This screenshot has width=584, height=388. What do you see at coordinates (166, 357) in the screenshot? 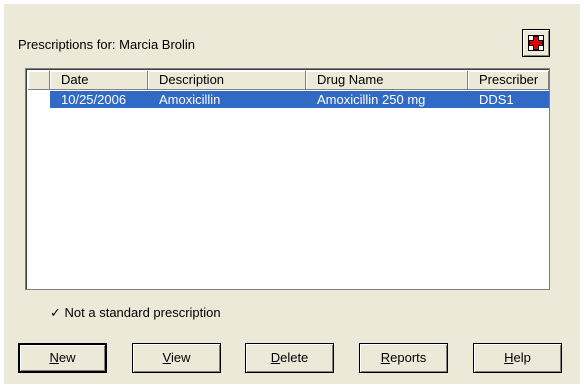
I see `view-mnemonic: V` at bounding box center [166, 357].